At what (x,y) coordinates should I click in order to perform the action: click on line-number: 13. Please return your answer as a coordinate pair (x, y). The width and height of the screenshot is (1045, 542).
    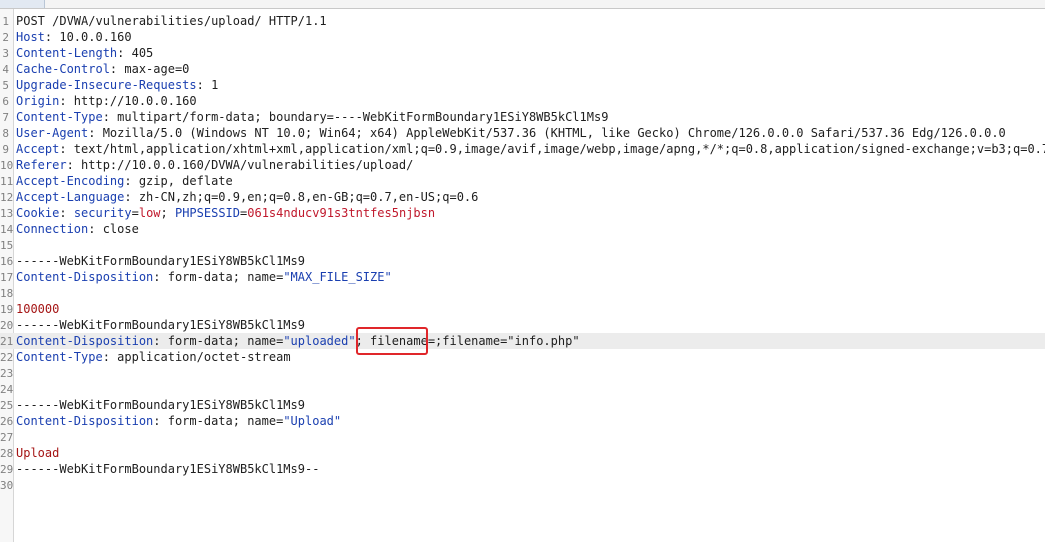
    Looking at the image, I should click on (7, 213).